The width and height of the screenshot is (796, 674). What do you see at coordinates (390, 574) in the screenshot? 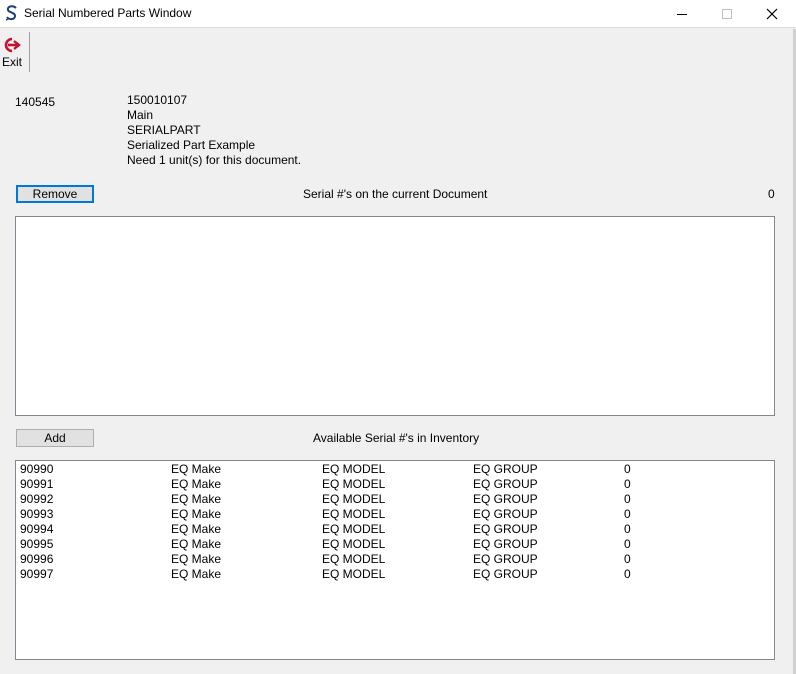
I see `inventory-row: 90997 EQ Make EQ MODEL EQ GROUP 0` at bounding box center [390, 574].